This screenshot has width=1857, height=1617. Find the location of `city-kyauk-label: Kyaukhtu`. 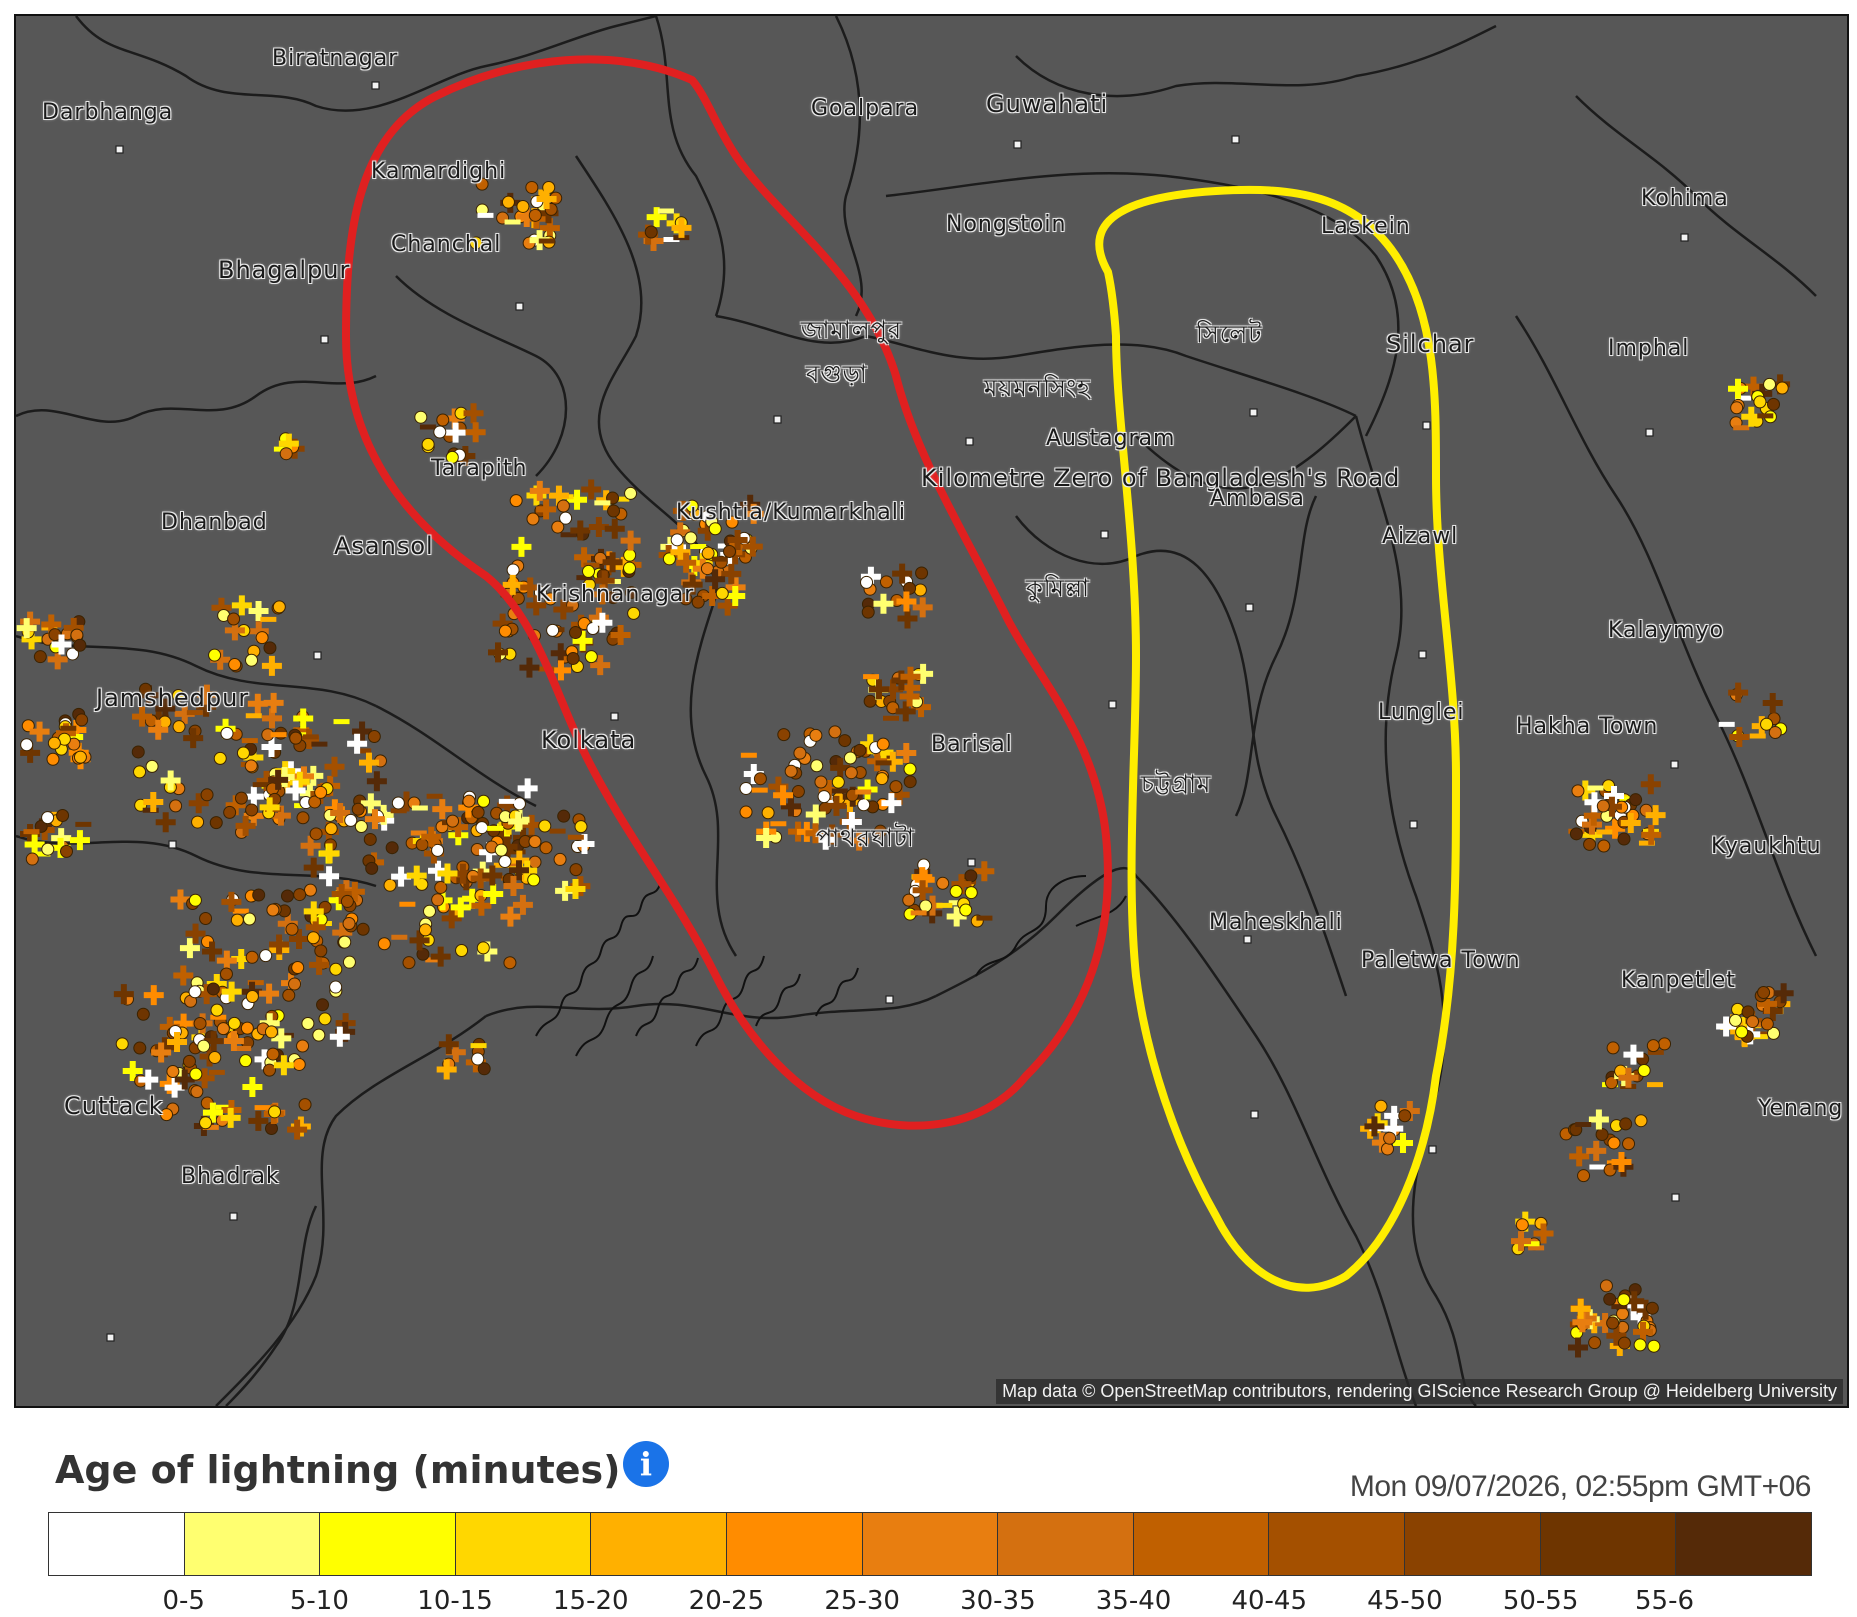

city-kyauk-label: Kyaukhtu is located at coordinates (1766, 846).